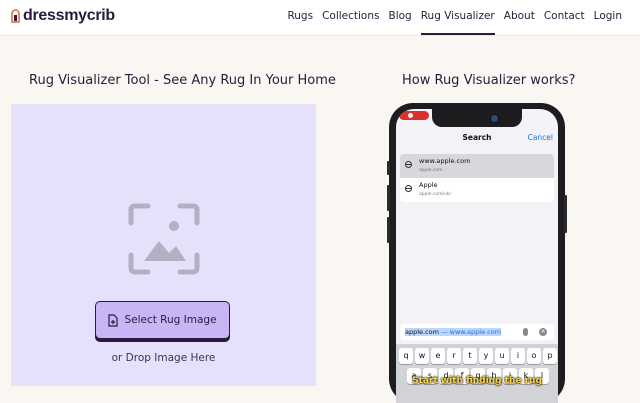 The height and width of the screenshot is (403, 640). What do you see at coordinates (543, 332) in the screenshot?
I see `clear-icon: ×` at bounding box center [543, 332].